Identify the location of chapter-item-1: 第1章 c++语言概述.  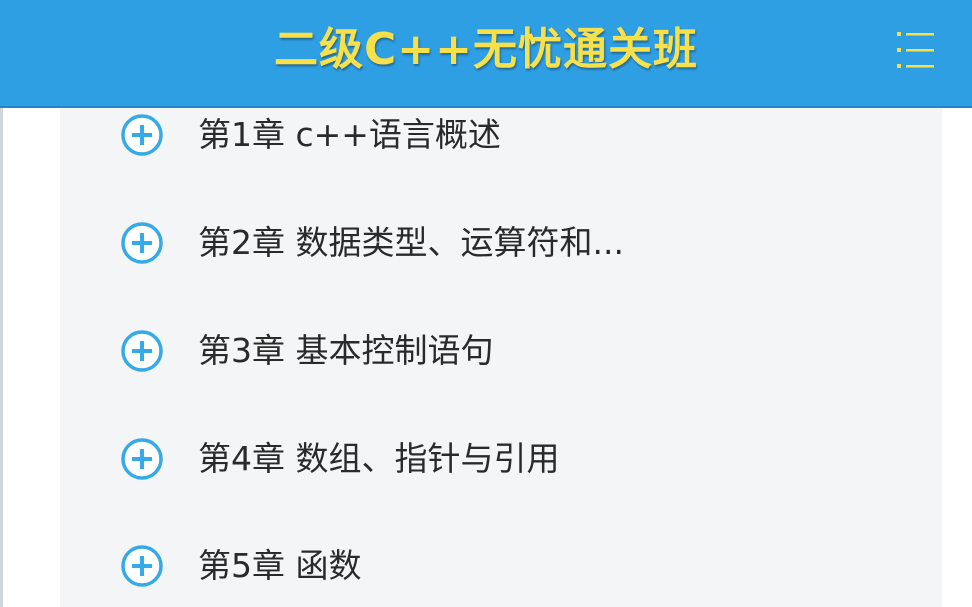
(501, 135).